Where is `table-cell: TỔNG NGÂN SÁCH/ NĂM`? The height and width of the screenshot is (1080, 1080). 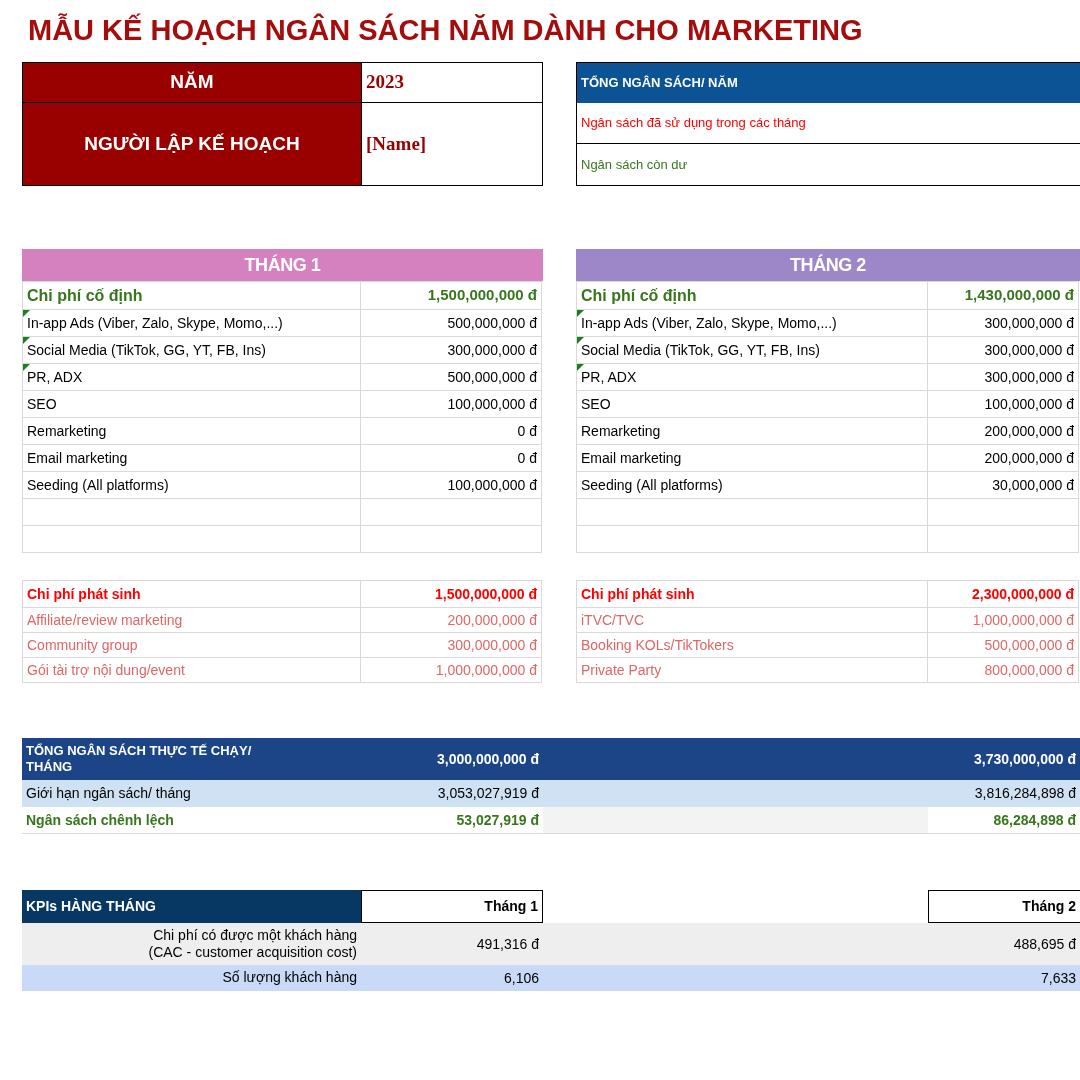
table-cell: TỔNG NGÂN SÁCH/ NĂM is located at coordinates (828, 83).